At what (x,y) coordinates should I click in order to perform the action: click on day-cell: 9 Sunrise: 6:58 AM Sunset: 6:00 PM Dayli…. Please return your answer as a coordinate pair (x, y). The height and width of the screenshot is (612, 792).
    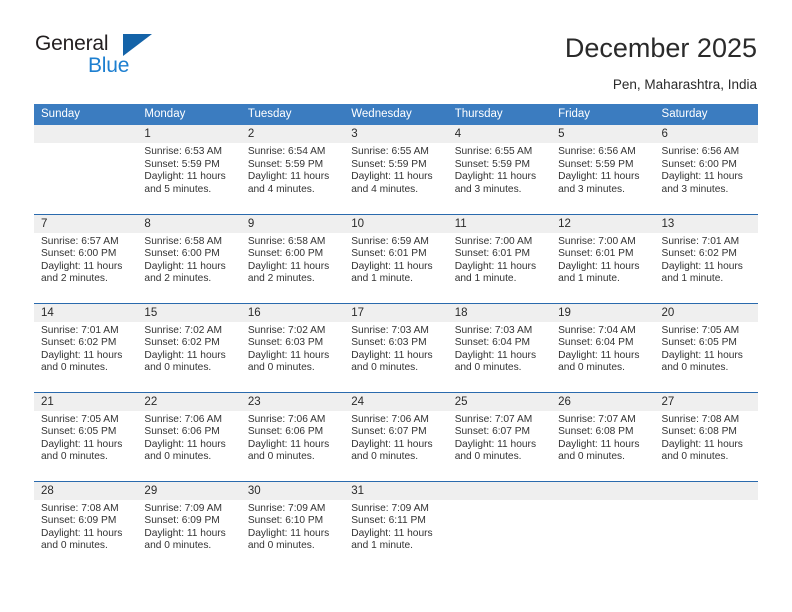
    Looking at the image, I should click on (292, 258).